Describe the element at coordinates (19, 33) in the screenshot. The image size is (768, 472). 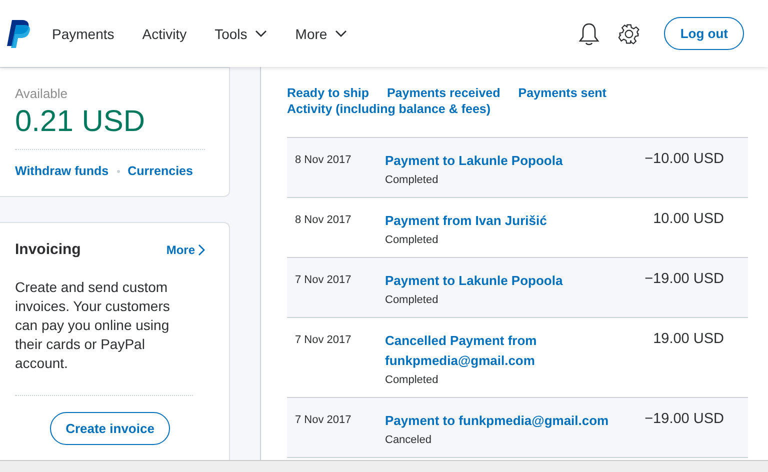
I see `paypal-logo` at that location.